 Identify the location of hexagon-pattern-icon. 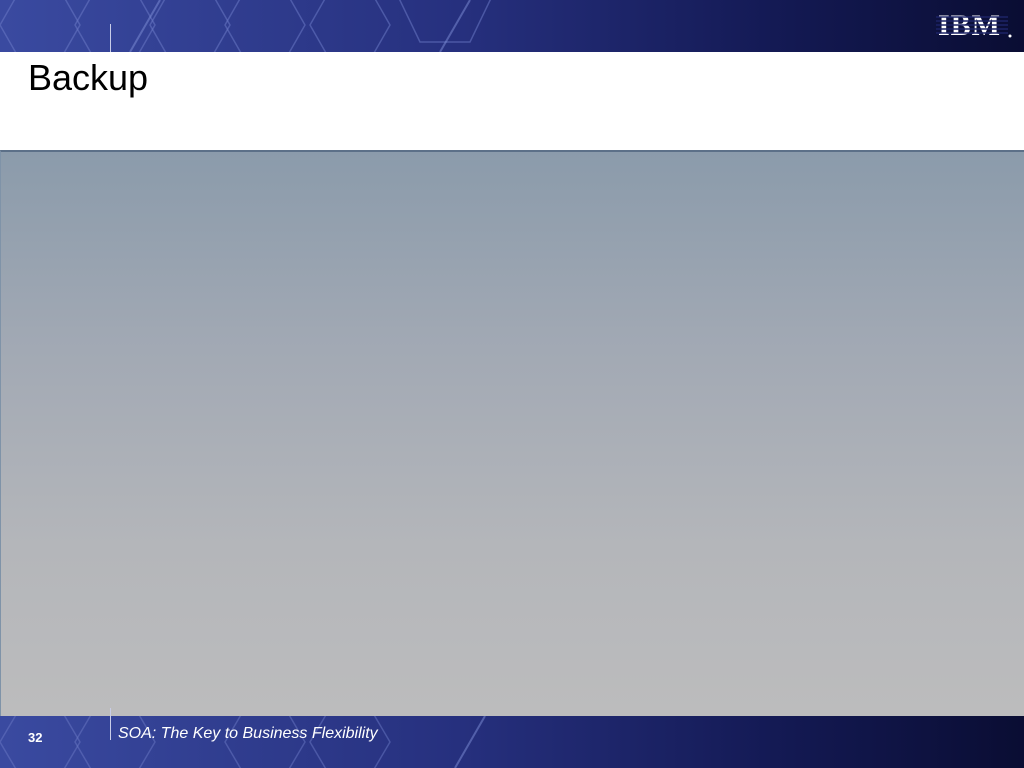
(246, 26).